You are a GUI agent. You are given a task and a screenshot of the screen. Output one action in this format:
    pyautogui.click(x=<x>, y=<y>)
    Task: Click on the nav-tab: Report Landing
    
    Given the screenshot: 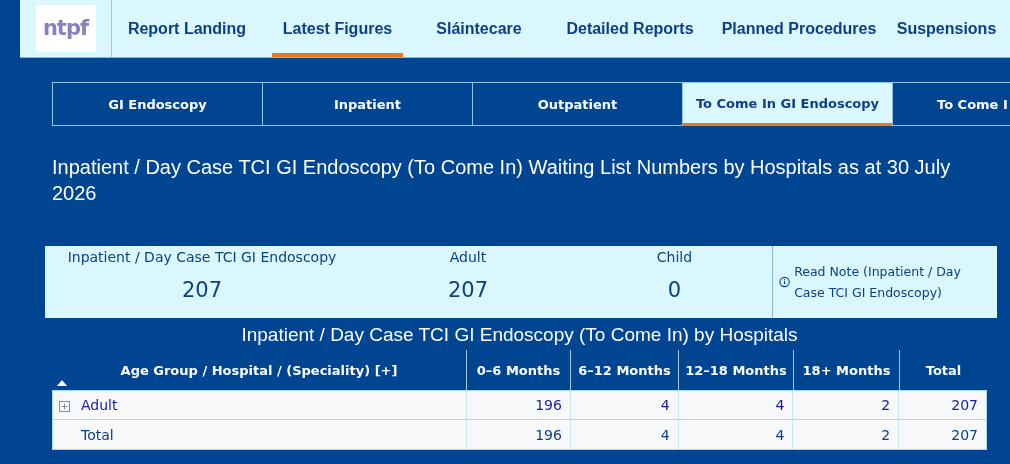 What is the action you would take?
    pyautogui.click(x=187, y=28)
    